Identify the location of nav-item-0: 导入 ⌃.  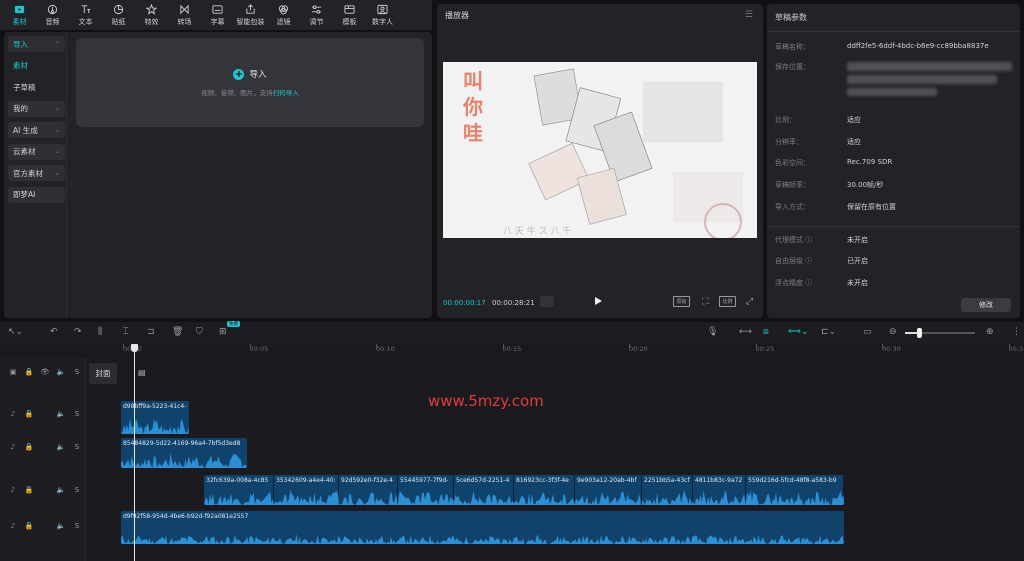
(36, 44).